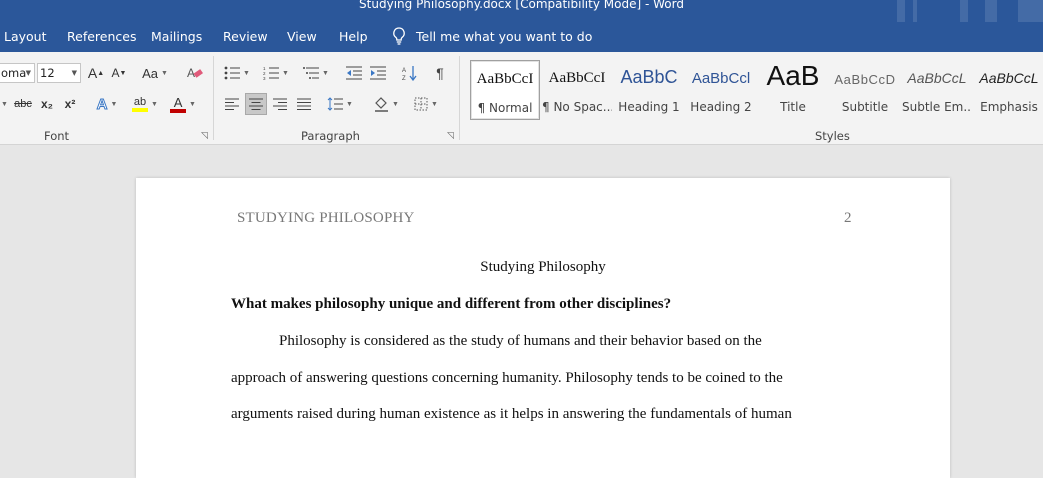 The image size is (1043, 478). I want to click on shrink-font-button: A ▼, so click(119, 73).